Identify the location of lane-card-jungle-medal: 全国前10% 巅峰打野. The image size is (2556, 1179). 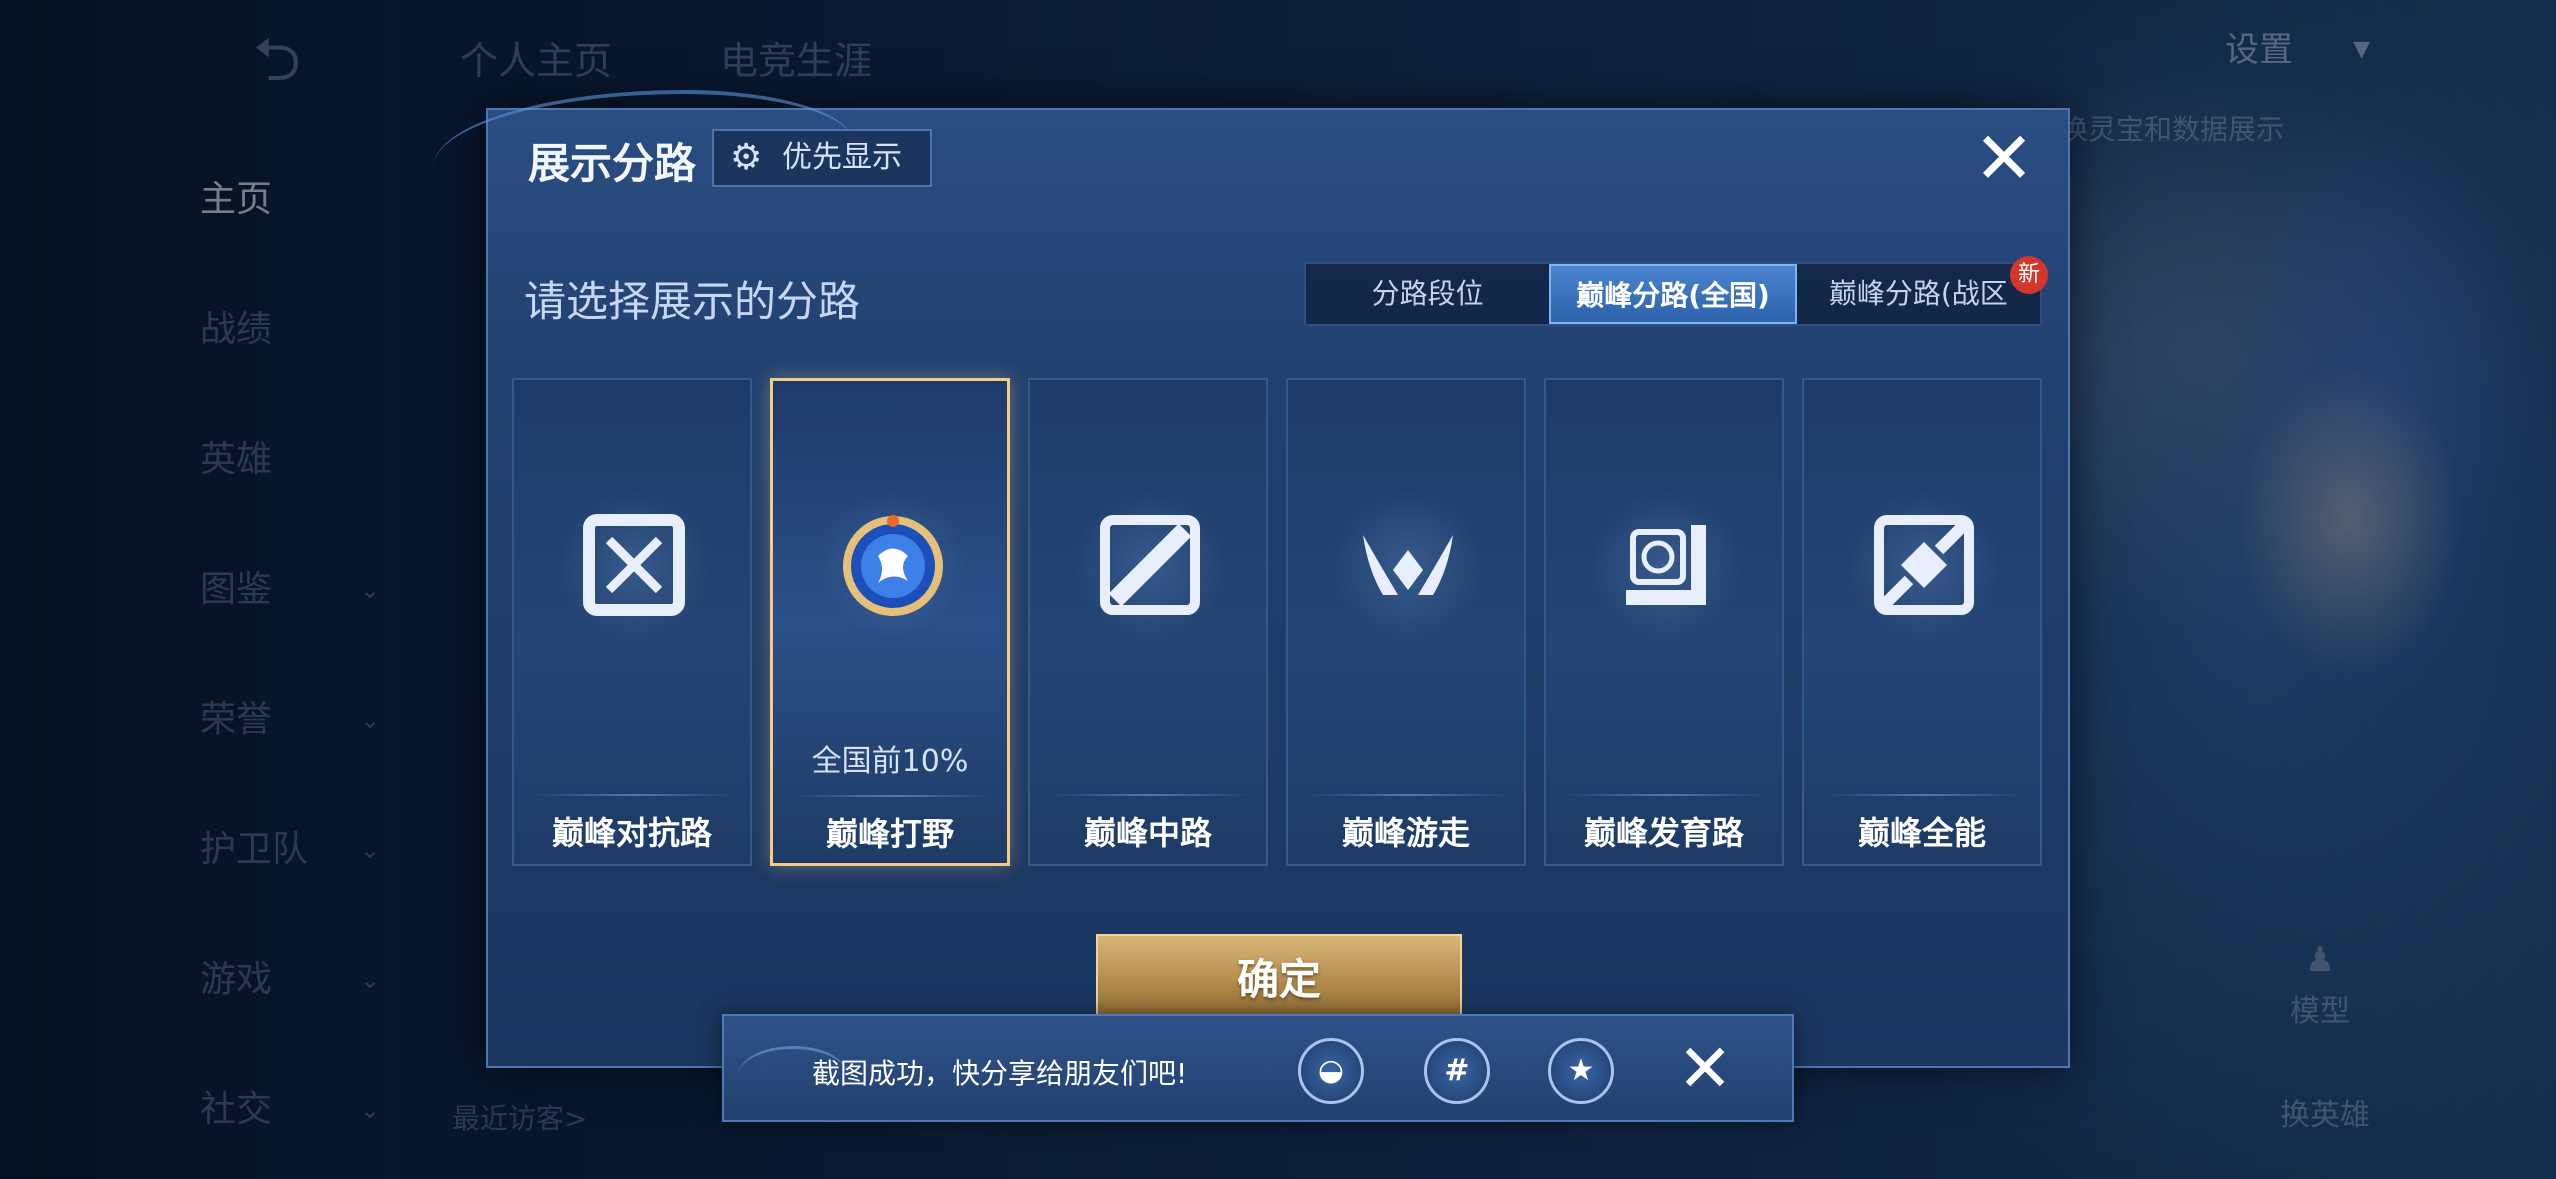
(890, 622).